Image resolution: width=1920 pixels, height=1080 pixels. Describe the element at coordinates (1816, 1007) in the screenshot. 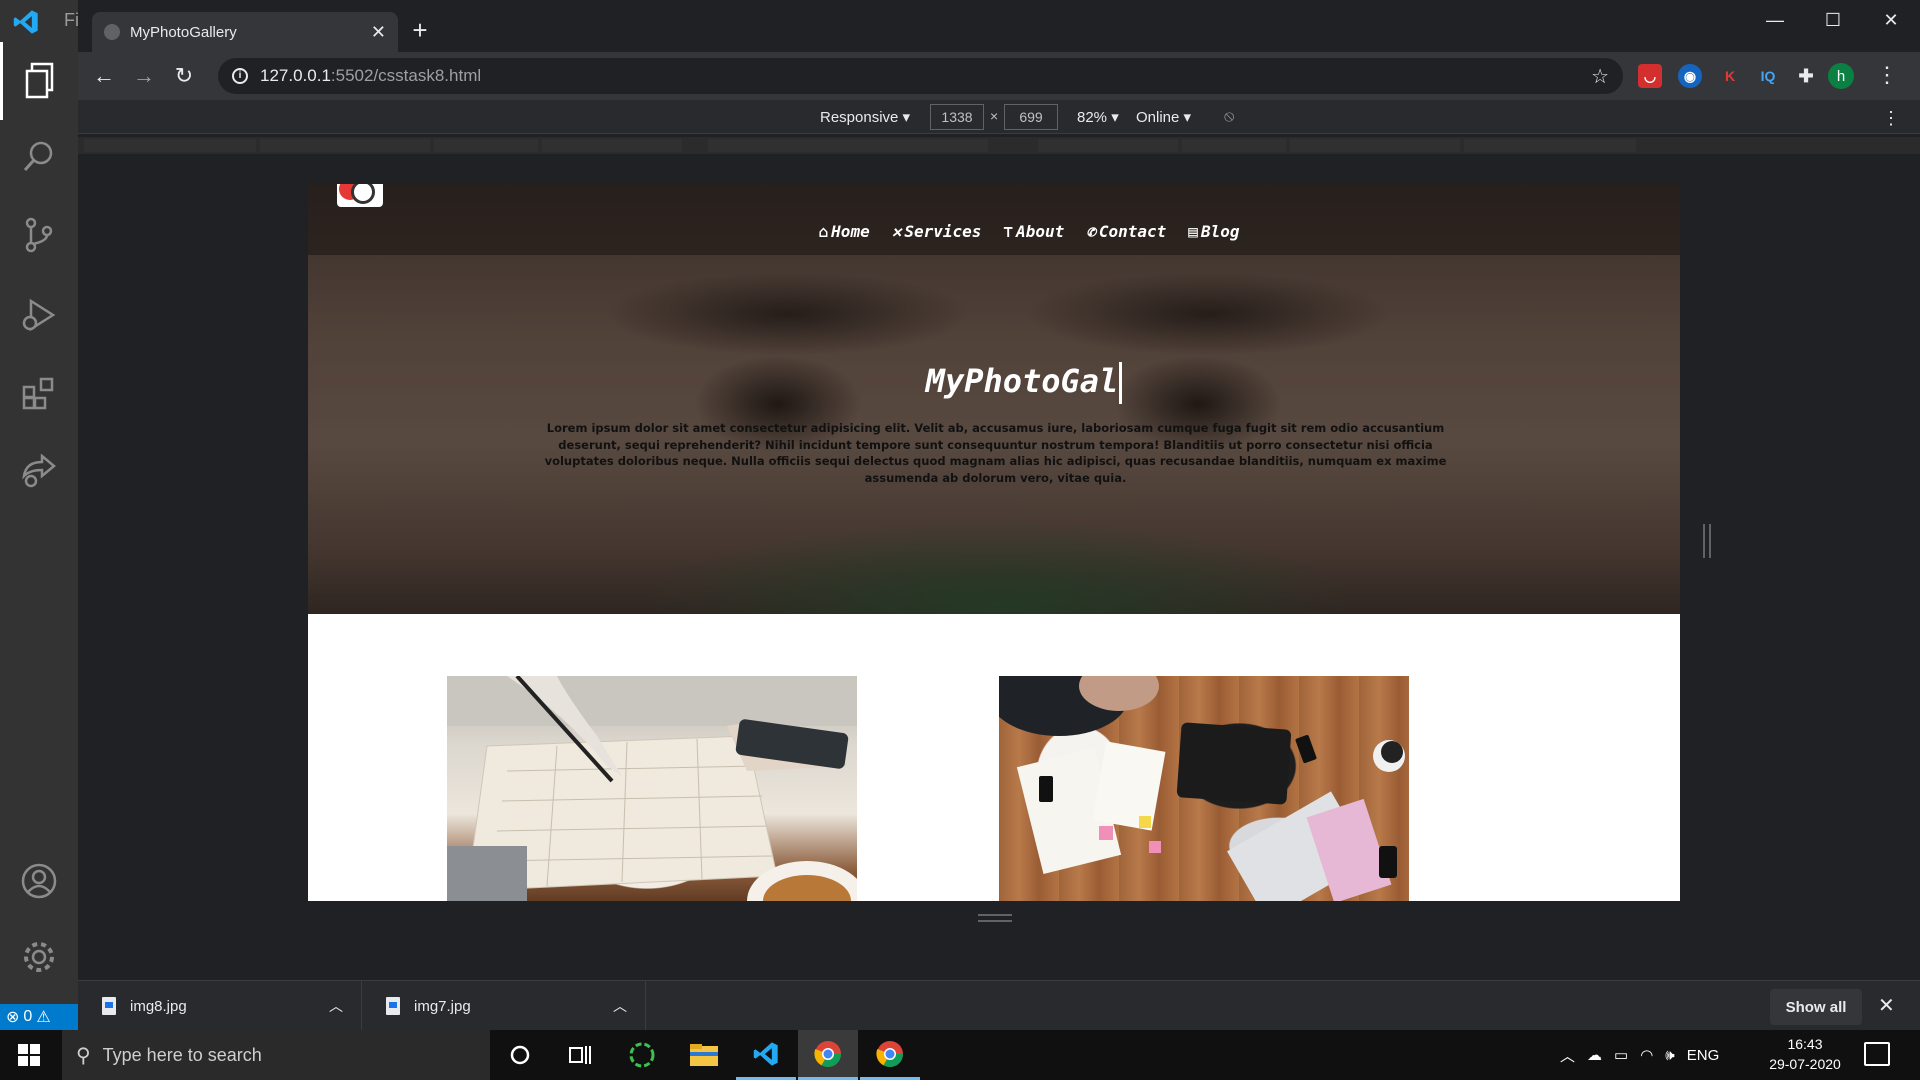

I see `show-all-button: Show all` at that location.